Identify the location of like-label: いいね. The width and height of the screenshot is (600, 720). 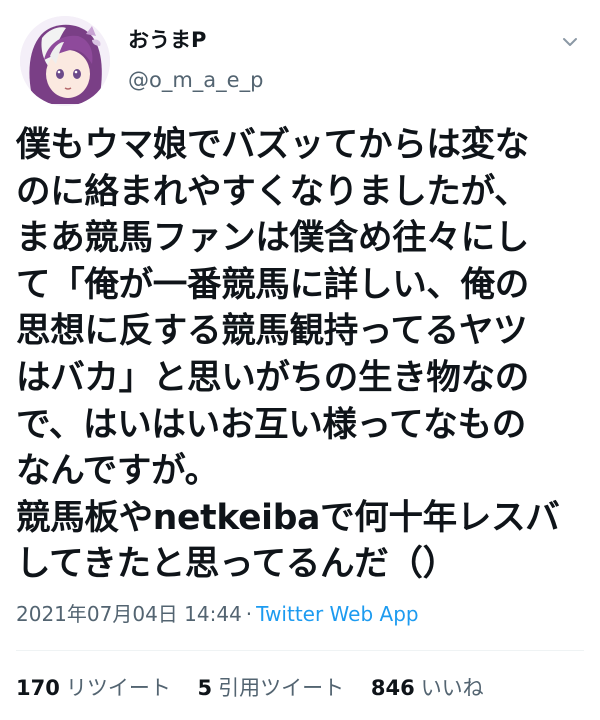
(452, 688).